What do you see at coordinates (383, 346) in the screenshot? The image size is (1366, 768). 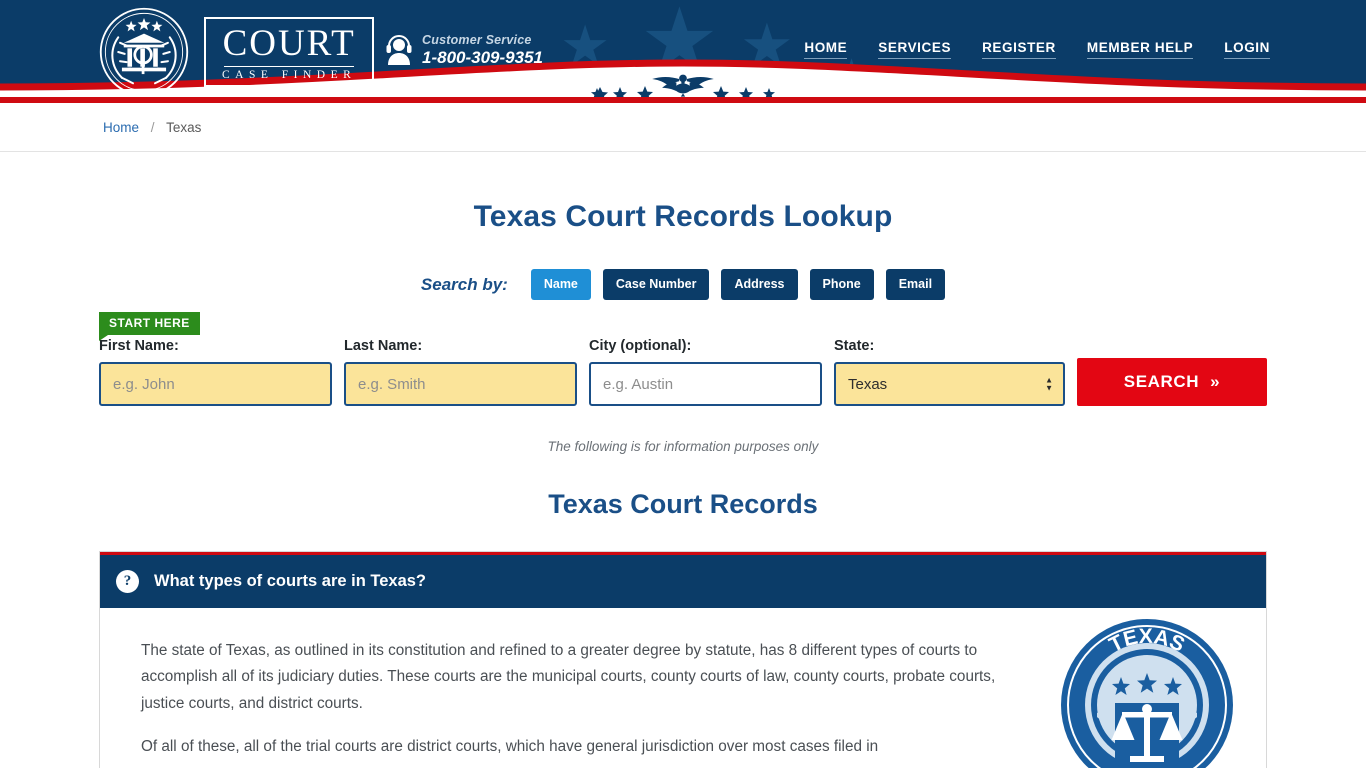 I see `last-name-label: Last Name:` at bounding box center [383, 346].